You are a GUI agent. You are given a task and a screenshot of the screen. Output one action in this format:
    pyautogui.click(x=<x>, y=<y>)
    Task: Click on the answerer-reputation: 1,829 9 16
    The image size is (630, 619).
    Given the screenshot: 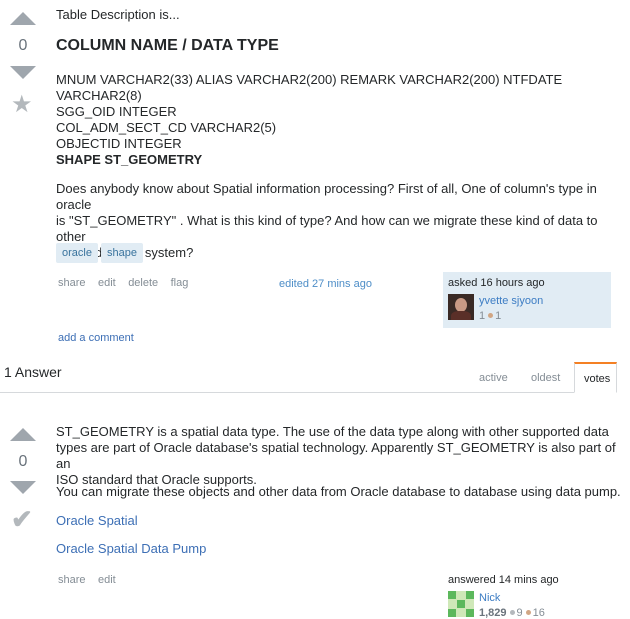 What is the action you would take?
    pyautogui.click(x=512, y=613)
    